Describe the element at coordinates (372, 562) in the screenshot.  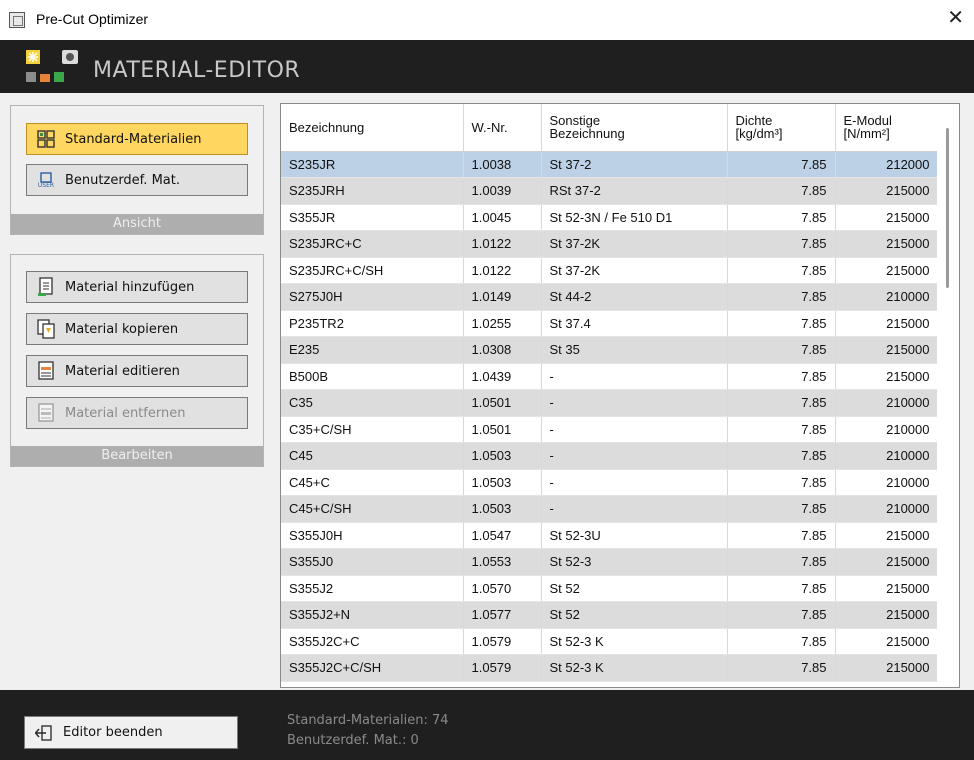
I see `cell-bezeichnung: S355J0` at that location.